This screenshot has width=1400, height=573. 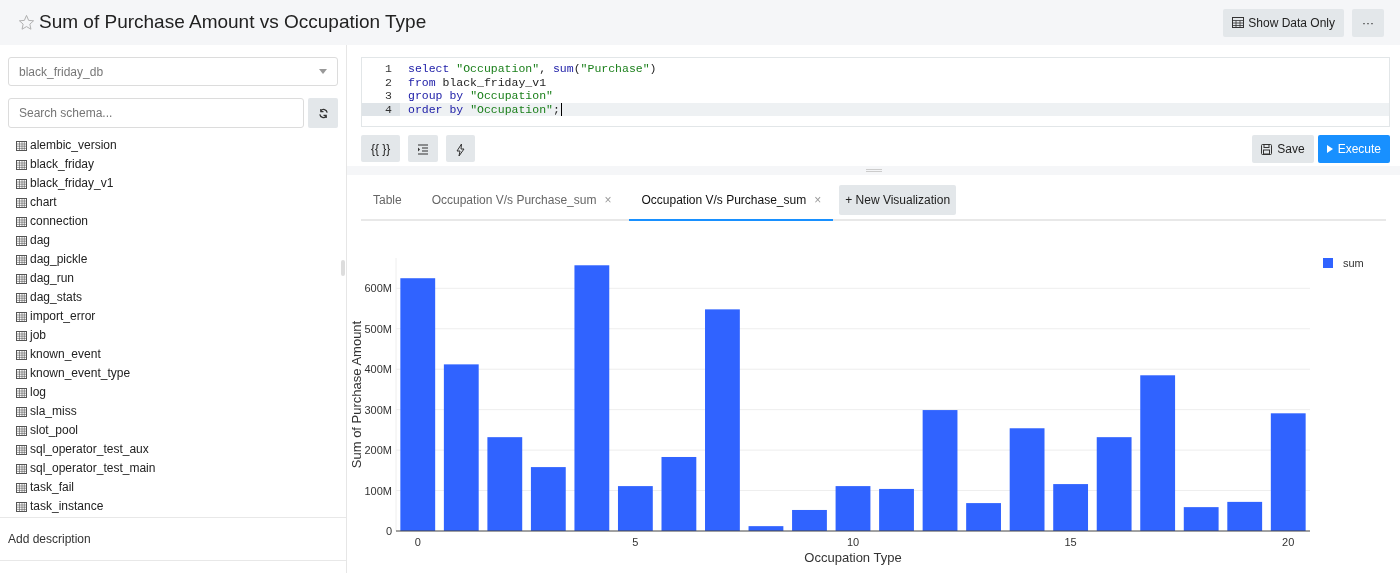 I want to click on new-visualization-button: + New Visualization, so click(x=898, y=200).